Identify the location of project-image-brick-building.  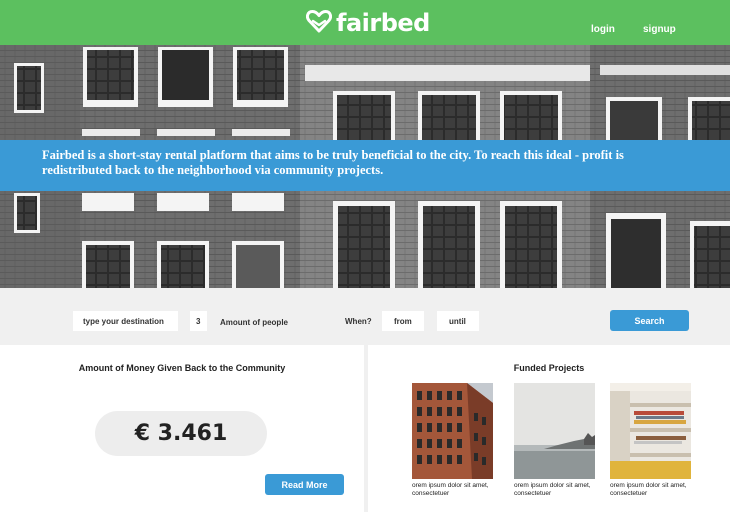
(452, 431).